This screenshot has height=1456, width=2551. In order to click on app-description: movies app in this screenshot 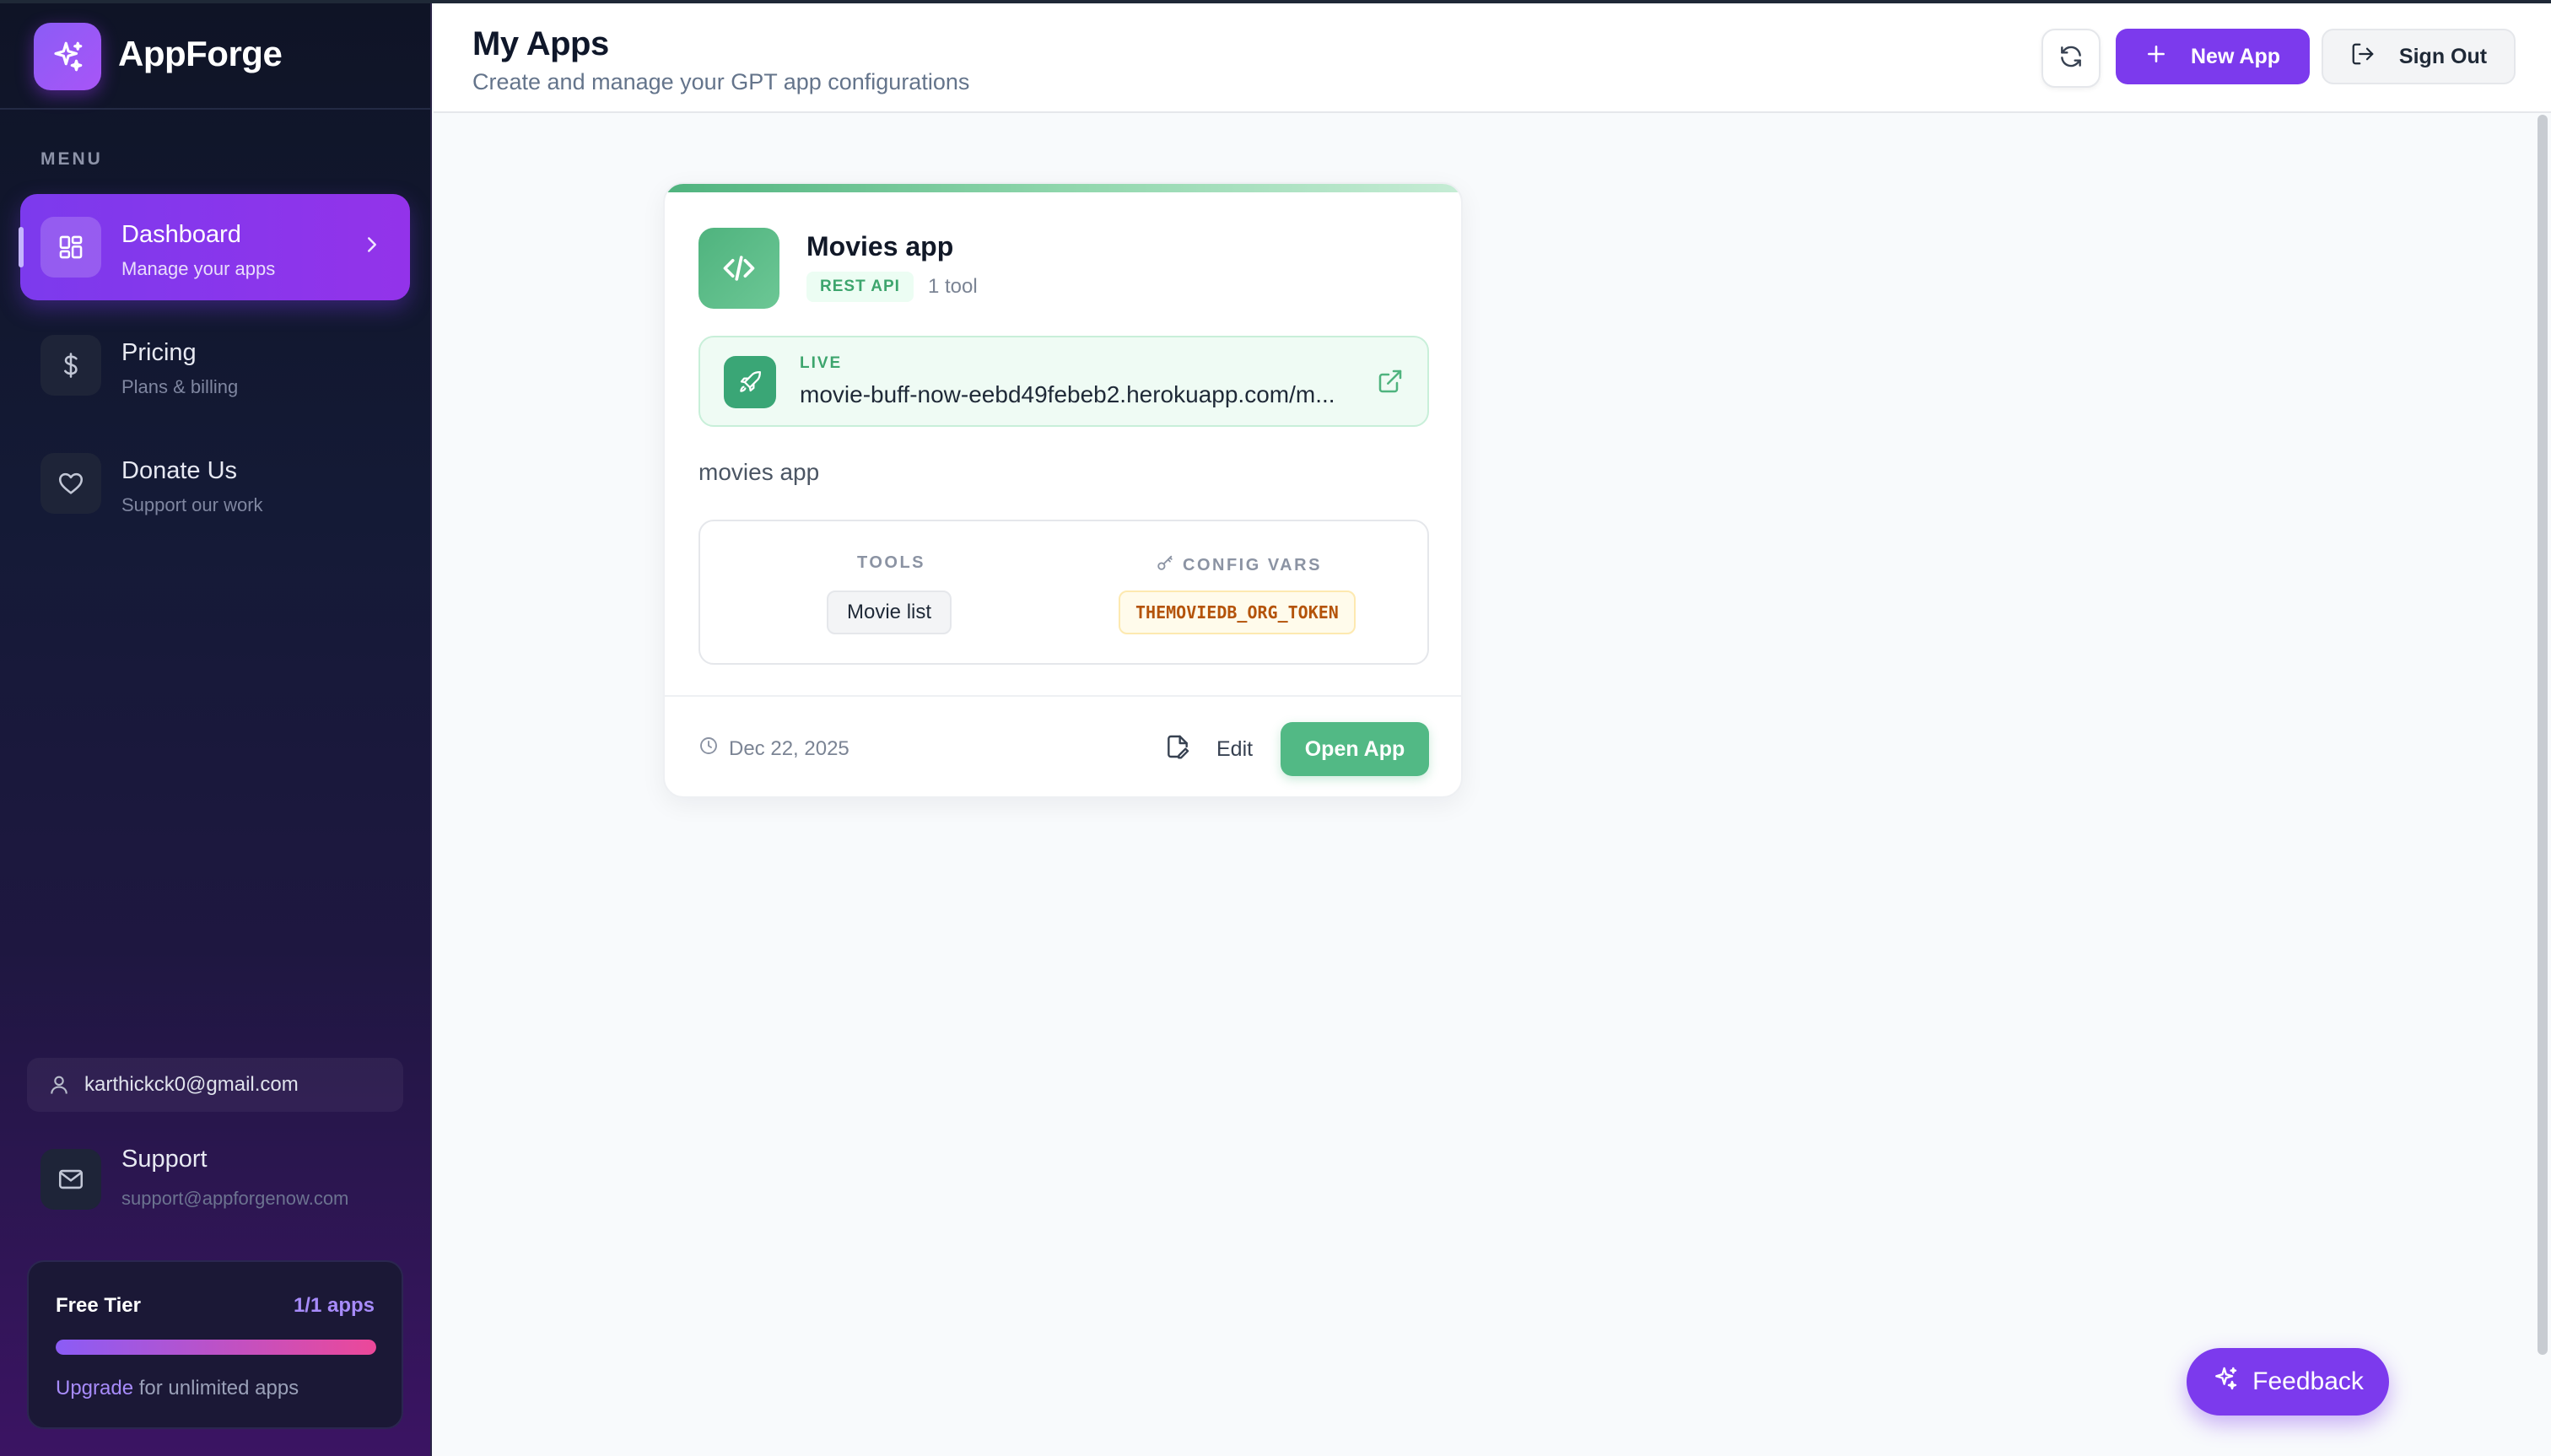, I will do `click(759, 472)`.